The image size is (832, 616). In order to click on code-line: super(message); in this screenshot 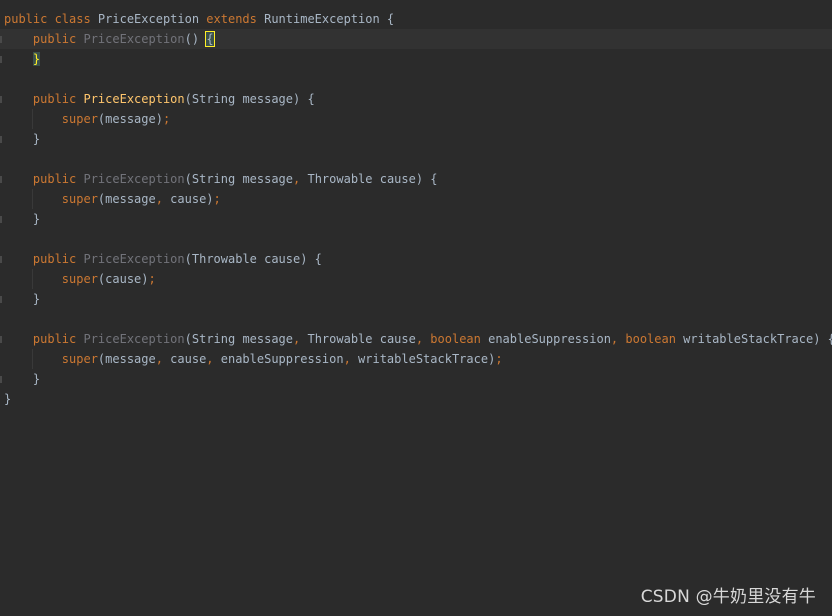, I will do `click(416, 119)`.